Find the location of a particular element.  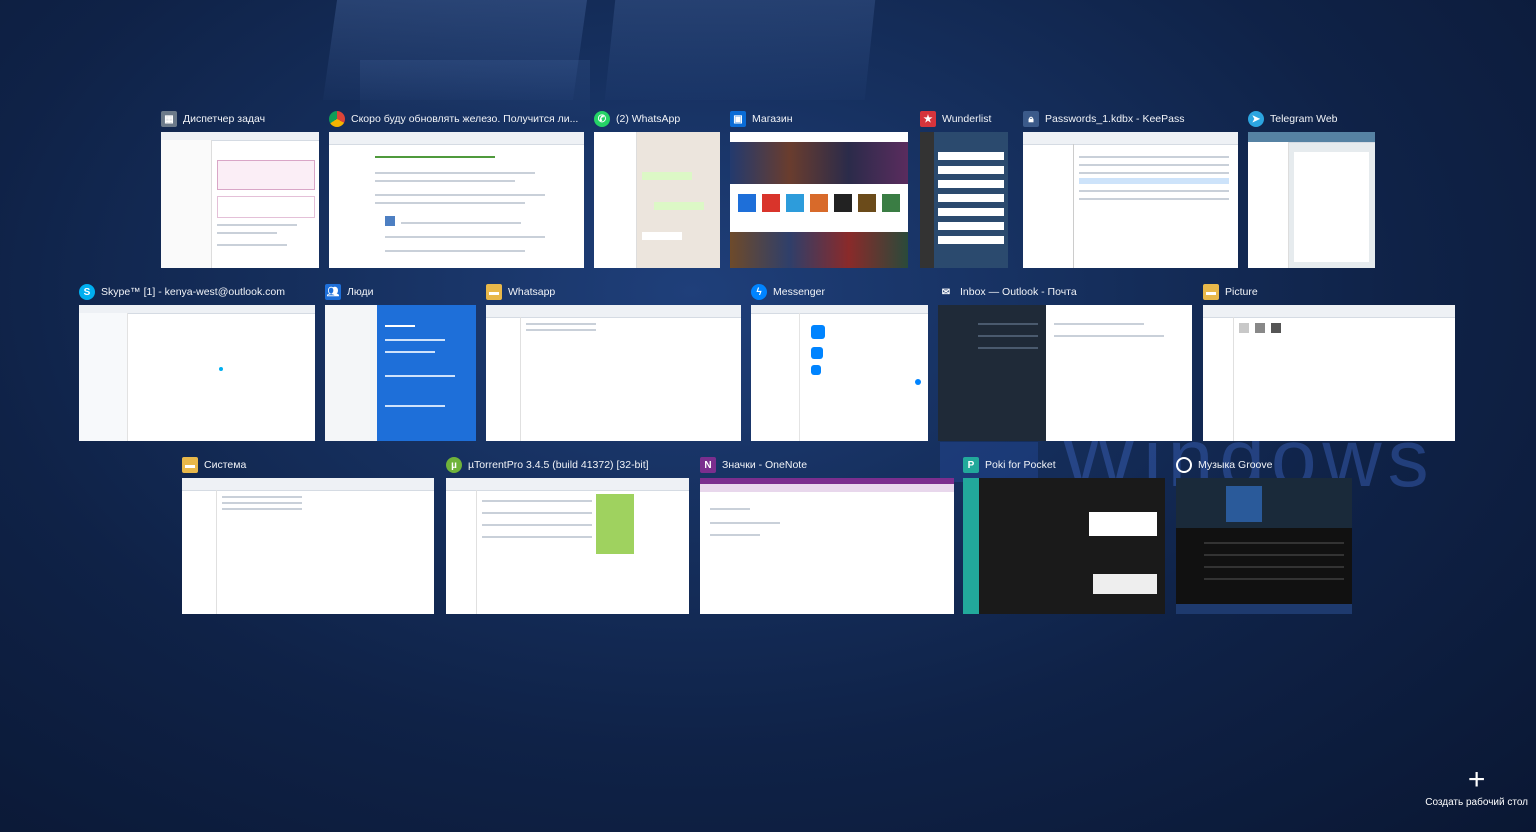

task-view-window: ➤ Telegram Web is located at coordinates (1311, 190).